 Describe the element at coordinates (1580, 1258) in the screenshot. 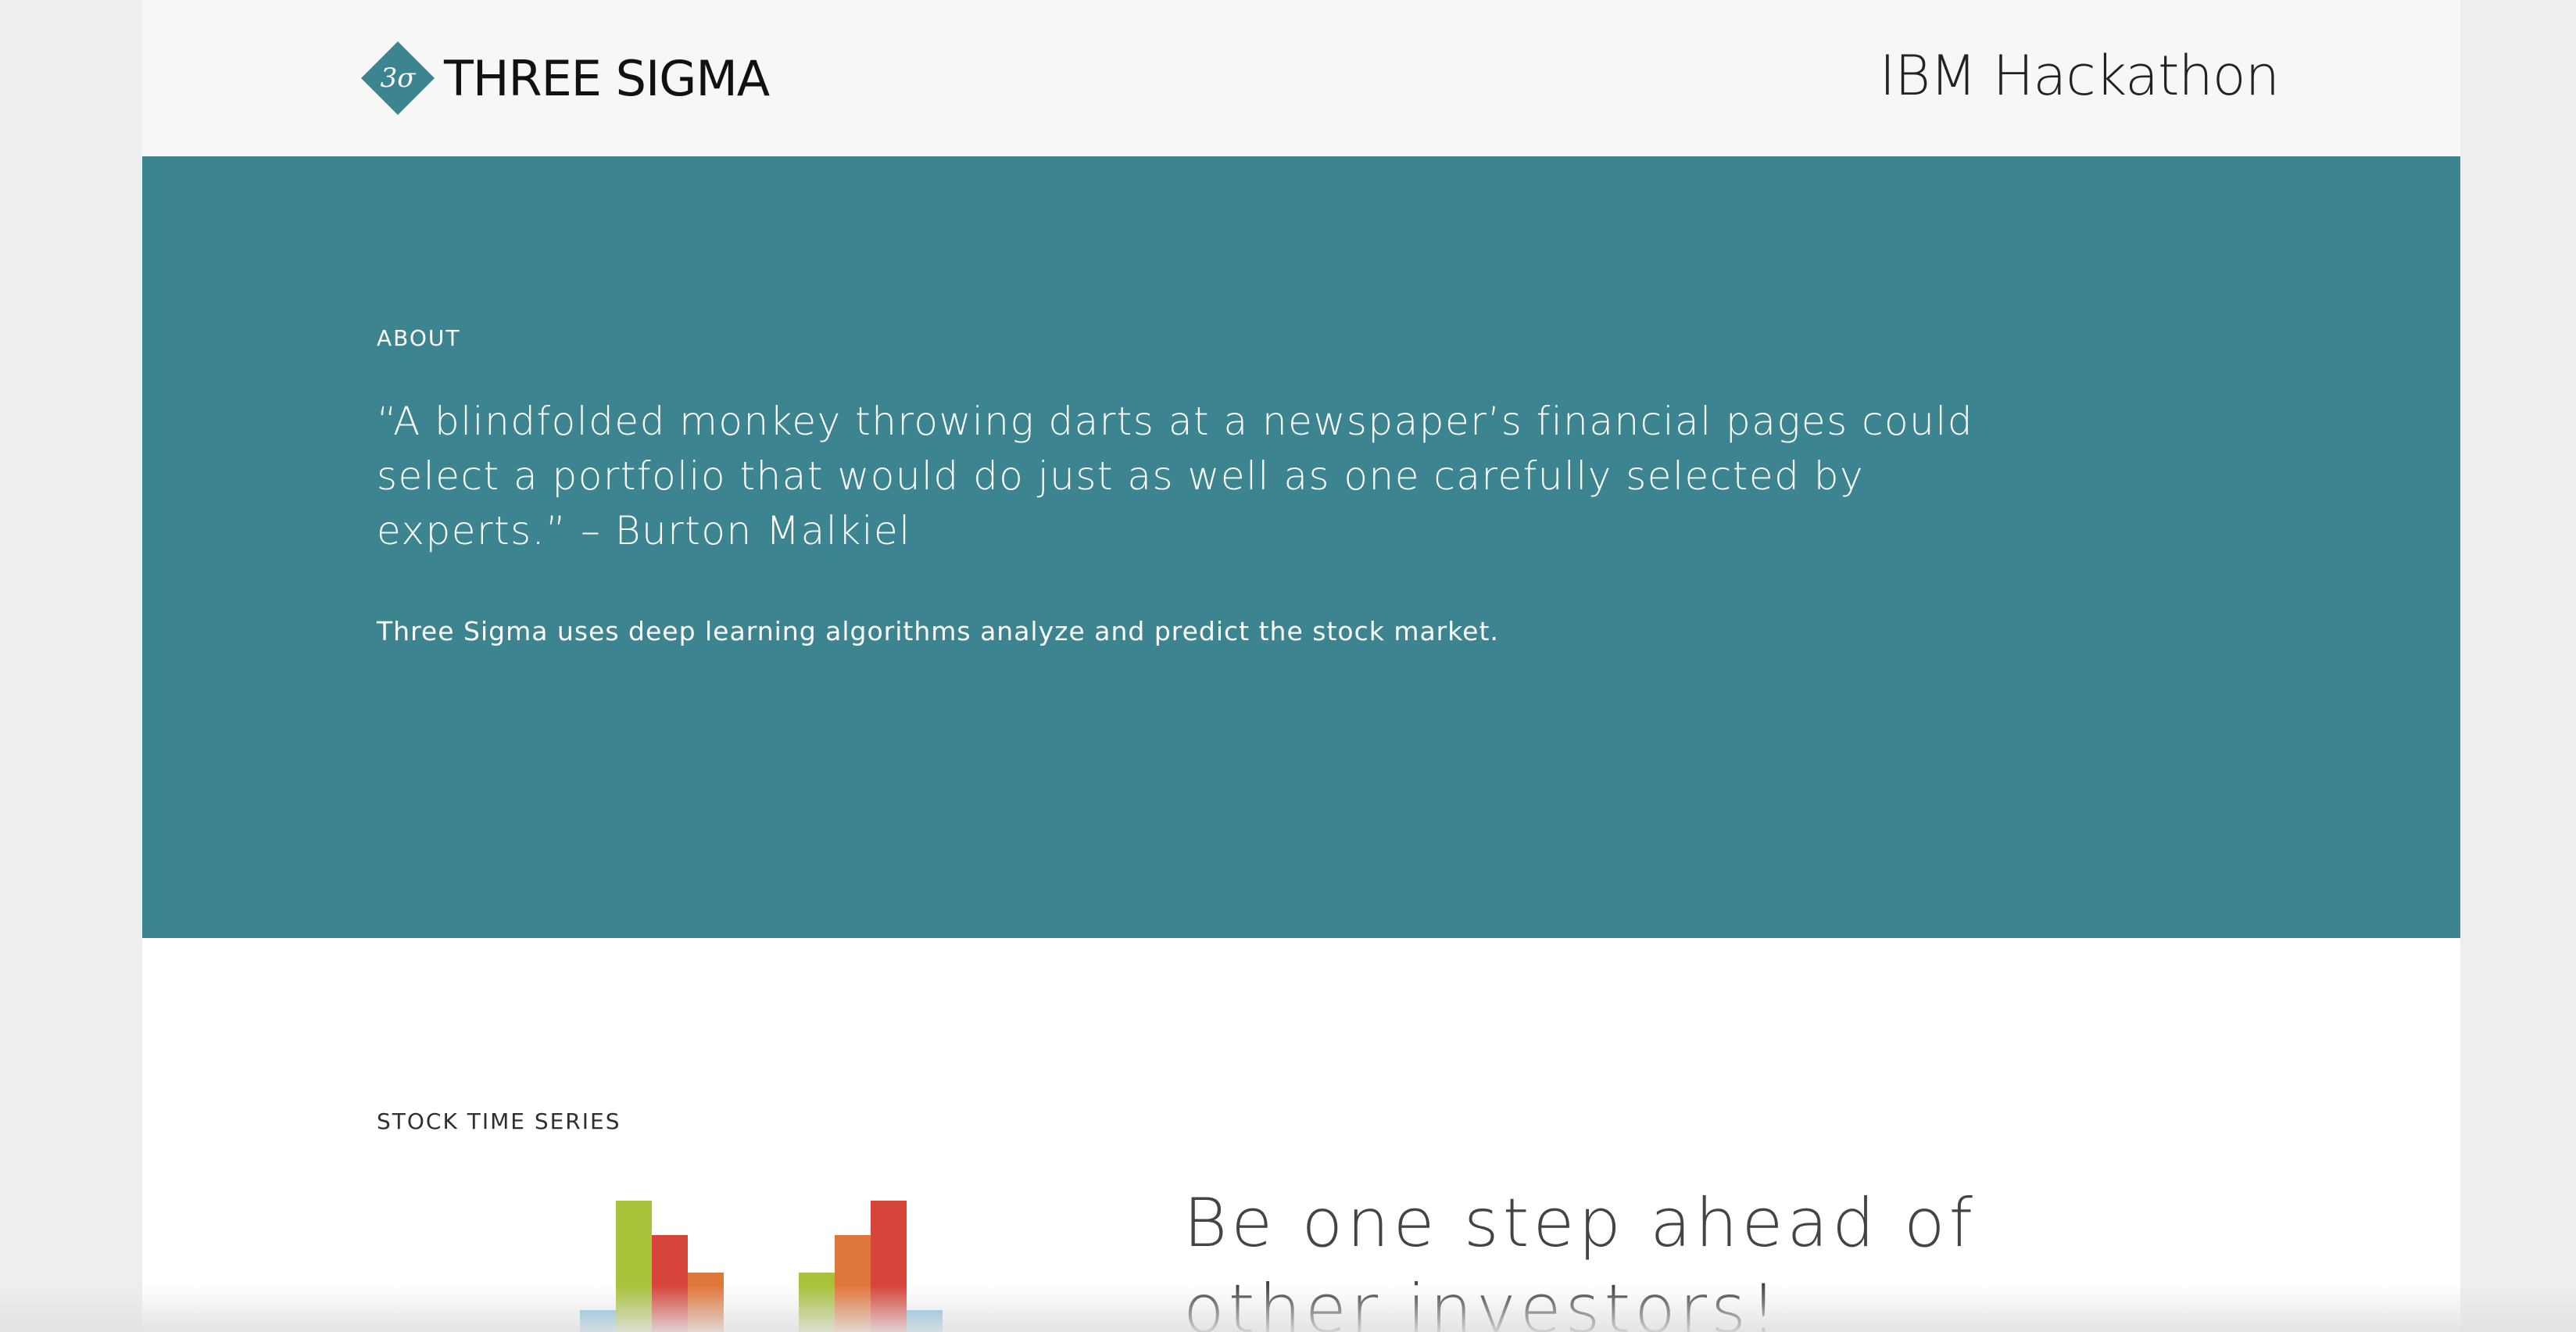

I see `headline: Be one step ahead of other investors!` at that location.